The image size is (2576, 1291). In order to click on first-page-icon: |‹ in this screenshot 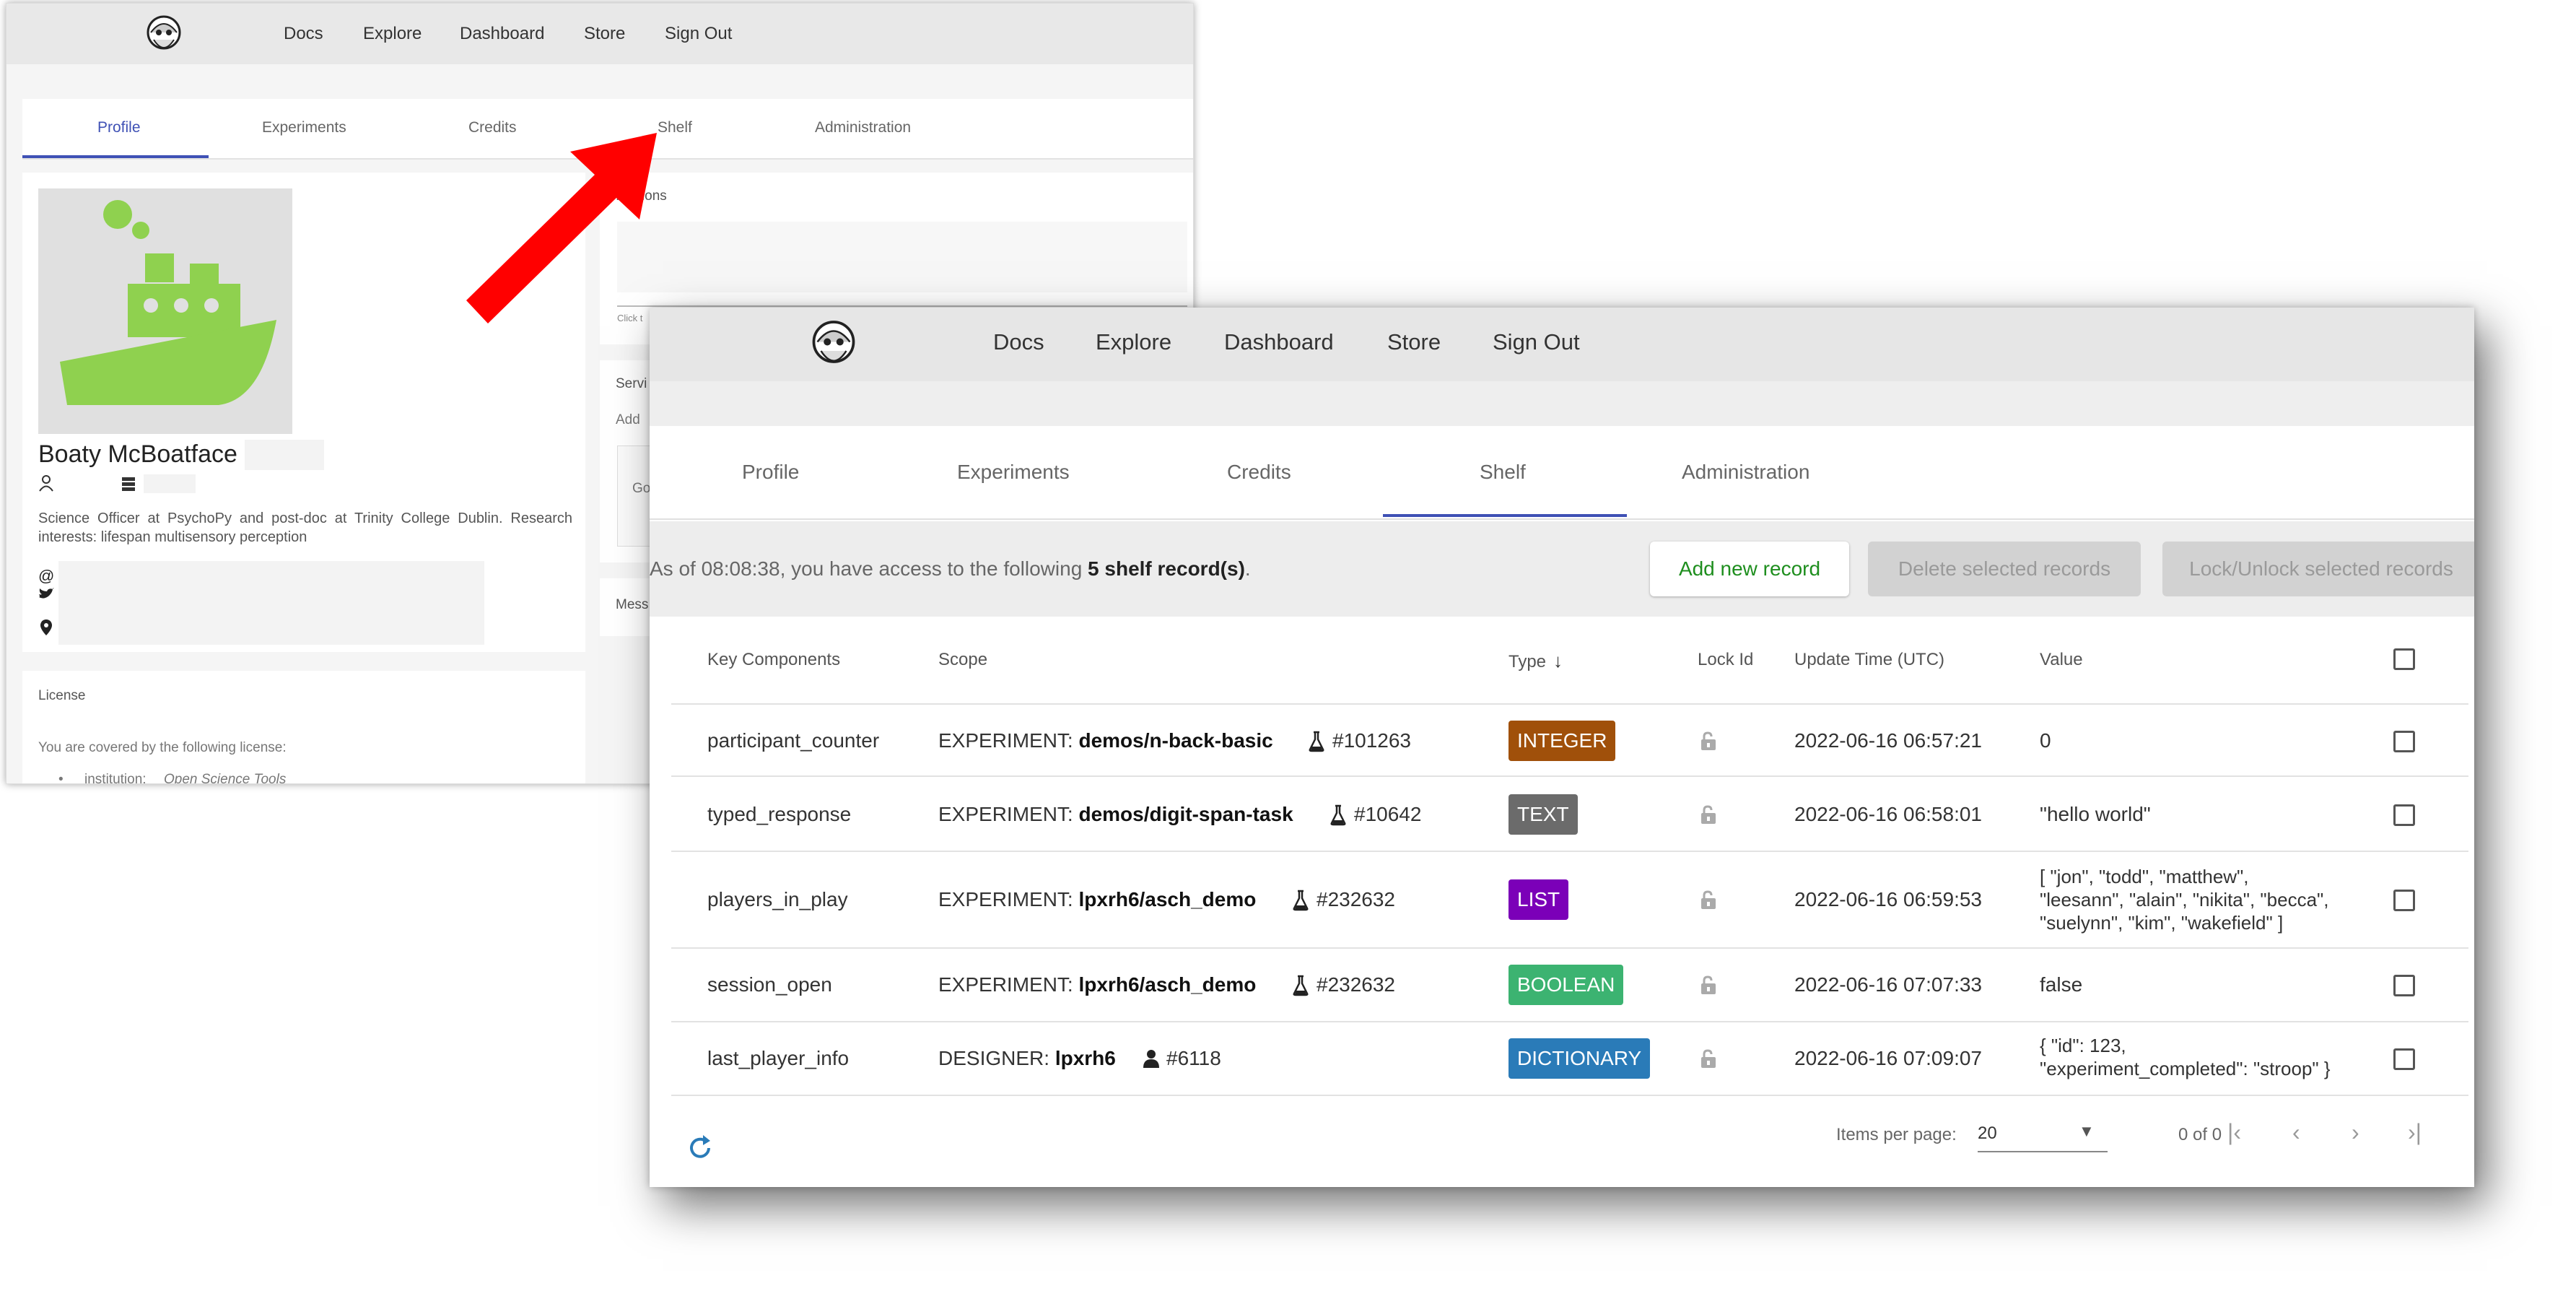, I will do `click(2234, 1132)`.